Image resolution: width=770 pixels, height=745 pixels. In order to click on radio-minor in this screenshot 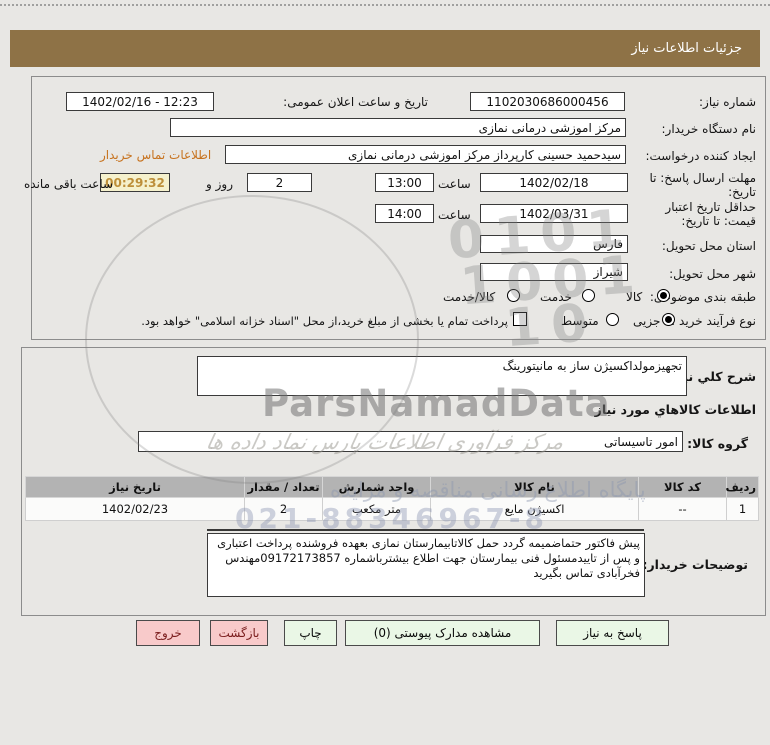, I will do `click(668, 319)`.